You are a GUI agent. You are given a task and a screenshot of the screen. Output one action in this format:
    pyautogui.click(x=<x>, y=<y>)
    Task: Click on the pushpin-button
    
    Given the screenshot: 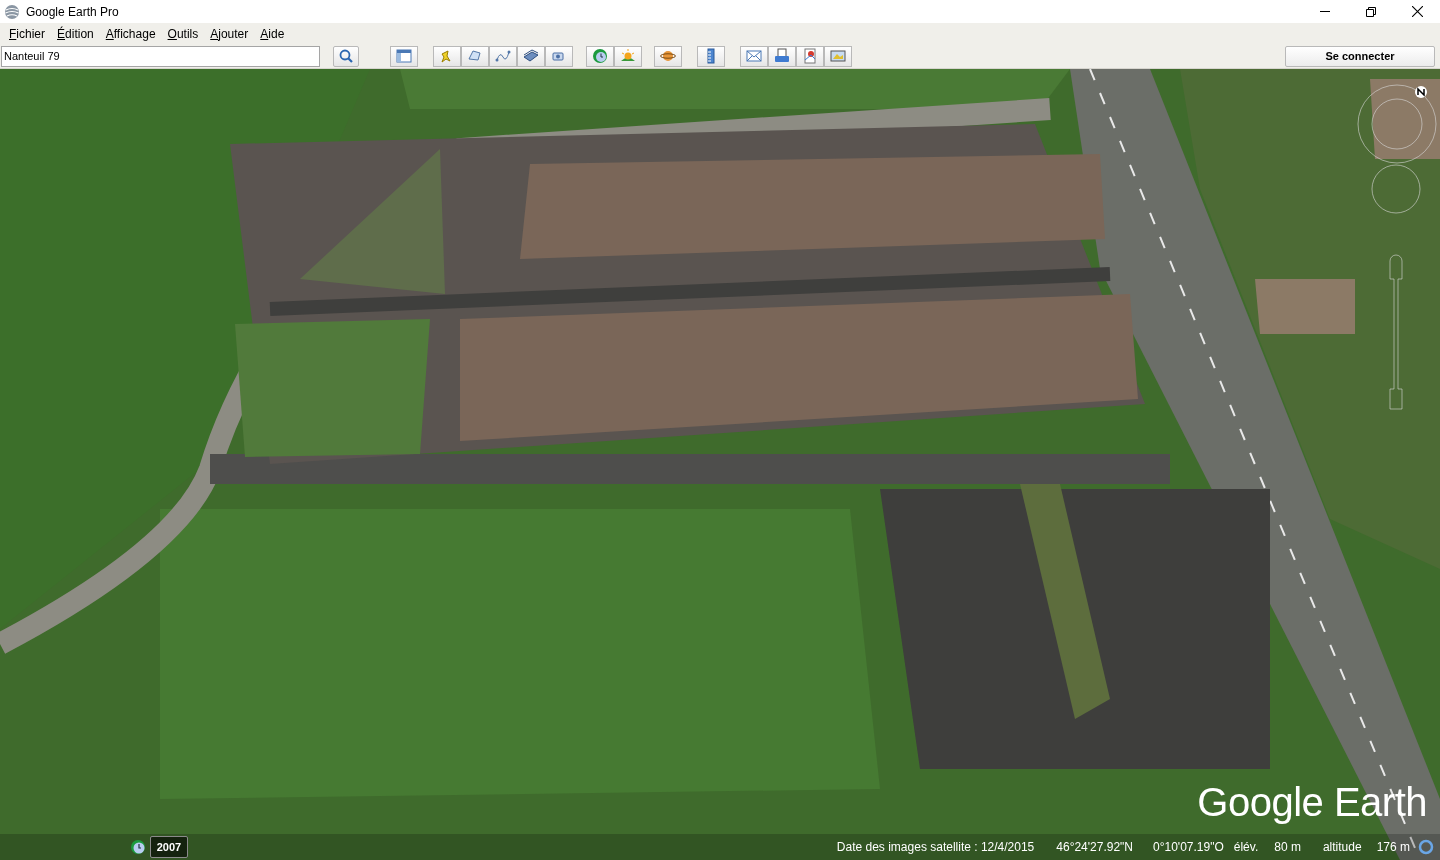 What is the action you would take?
    pyautogui.click(x=447, y=56)
    